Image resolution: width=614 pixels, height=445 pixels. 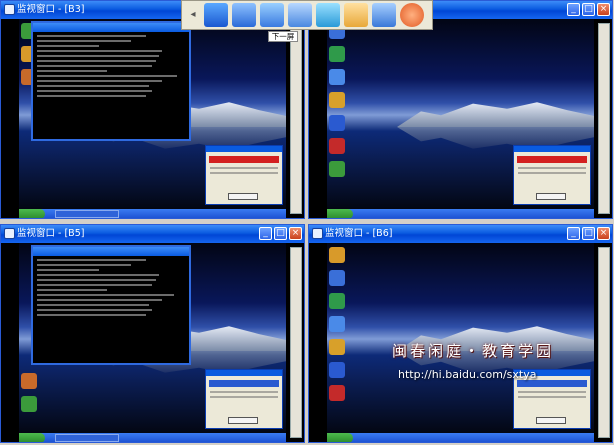 What do you see at coordinates (272, 15) in the screenshot?
I see `transfer-icon` at bounding box center [272, 15].